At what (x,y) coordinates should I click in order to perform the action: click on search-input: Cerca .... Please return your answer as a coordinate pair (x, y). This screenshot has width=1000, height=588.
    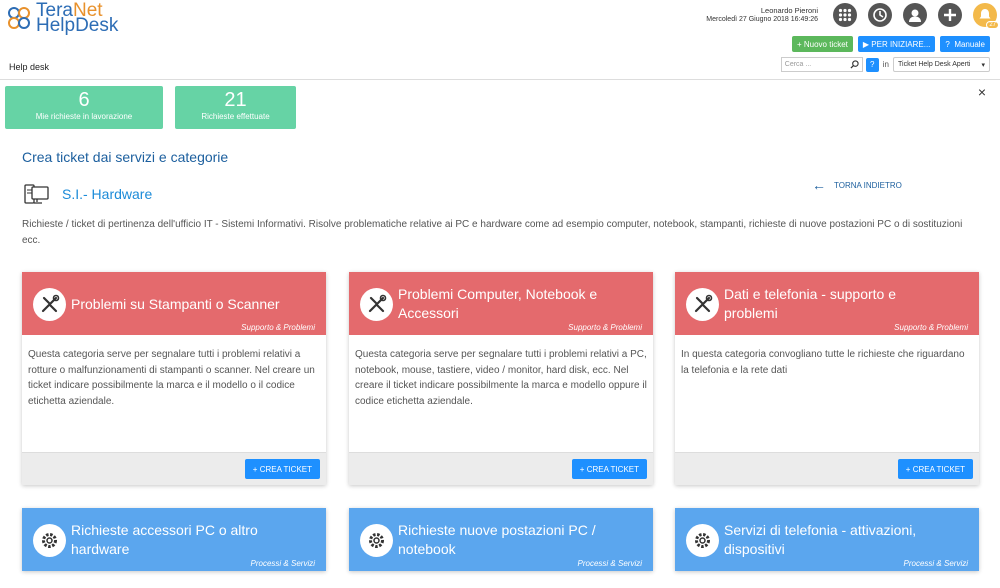
    Looking at the image, I should click on (821, 64).